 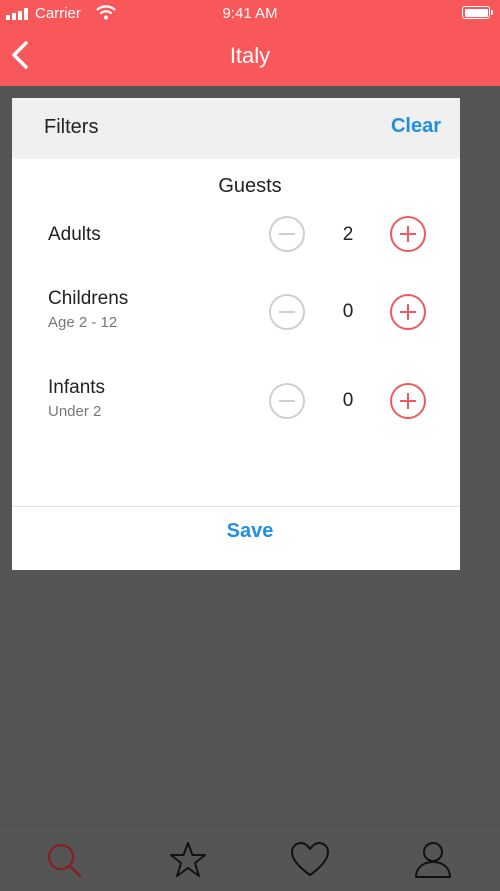 What do you see at coordinates (188, 860) in the screenshot?
I see `star-icon` at bounding box center [188, 860].